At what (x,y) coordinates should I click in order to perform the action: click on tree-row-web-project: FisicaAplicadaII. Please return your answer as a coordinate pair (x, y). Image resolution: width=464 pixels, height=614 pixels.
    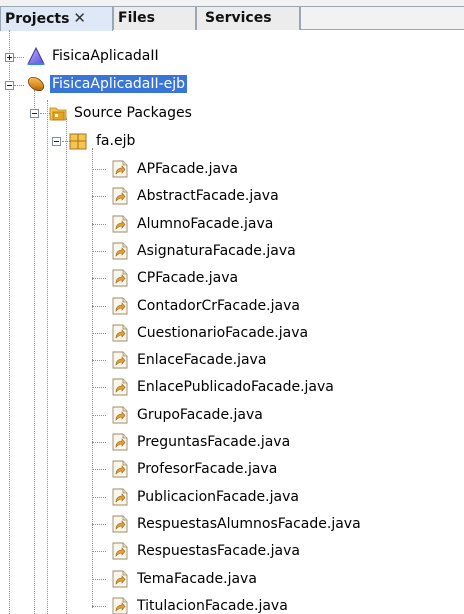
    Looking at the image, I should click on (110, 57).